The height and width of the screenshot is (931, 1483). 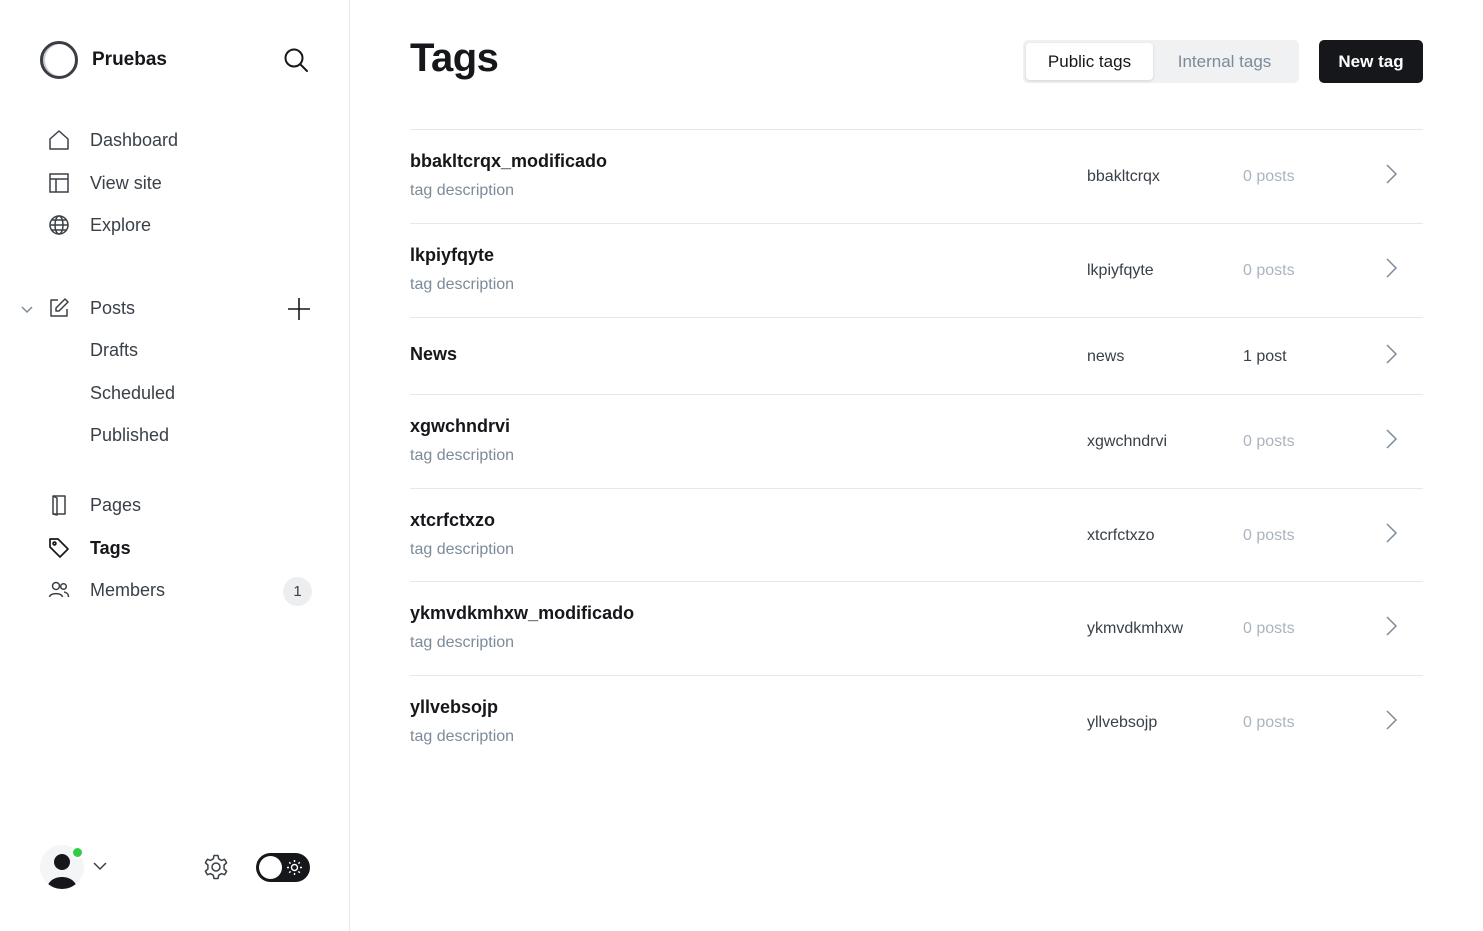 I want to click on nav-members-label: Members, so click(x=128, y=589).